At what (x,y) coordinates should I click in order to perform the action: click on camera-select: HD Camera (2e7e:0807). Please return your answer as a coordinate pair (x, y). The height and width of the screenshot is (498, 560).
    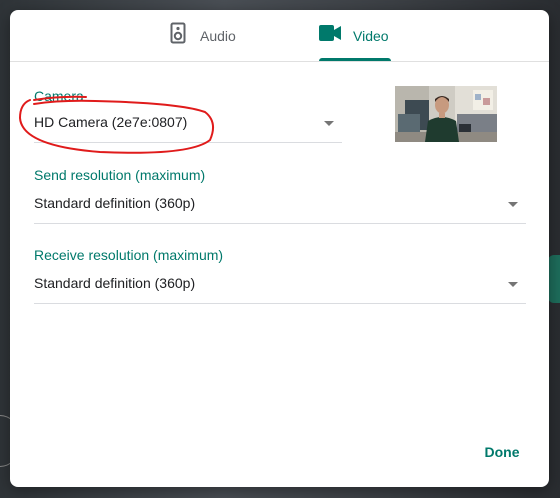
    Looking at the image, I should click on (188, 126).